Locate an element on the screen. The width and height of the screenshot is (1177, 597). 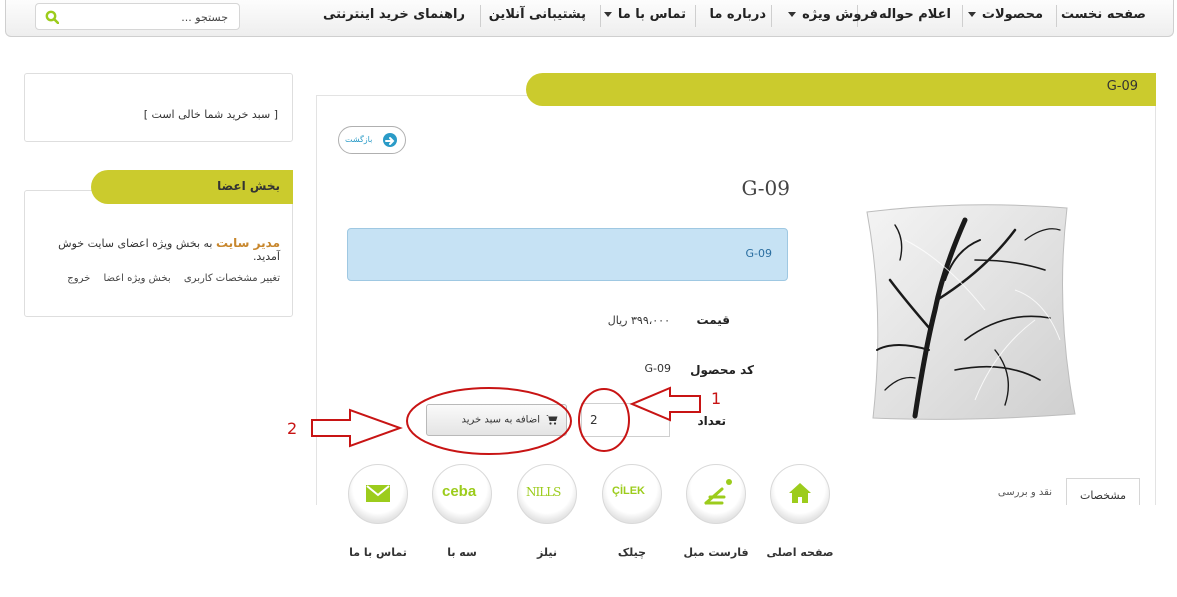
ceba-logo-icon: ceba is located at coordinates (459, 491).